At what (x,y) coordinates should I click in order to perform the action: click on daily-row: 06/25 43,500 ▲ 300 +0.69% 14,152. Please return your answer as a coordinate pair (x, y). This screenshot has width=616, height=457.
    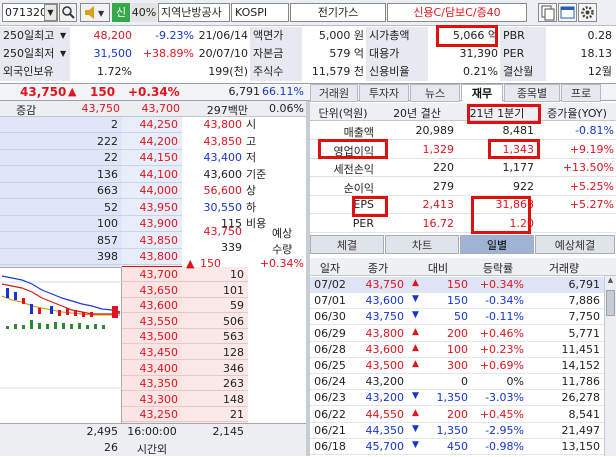
    Looking at the image, I should click on (457, 366).